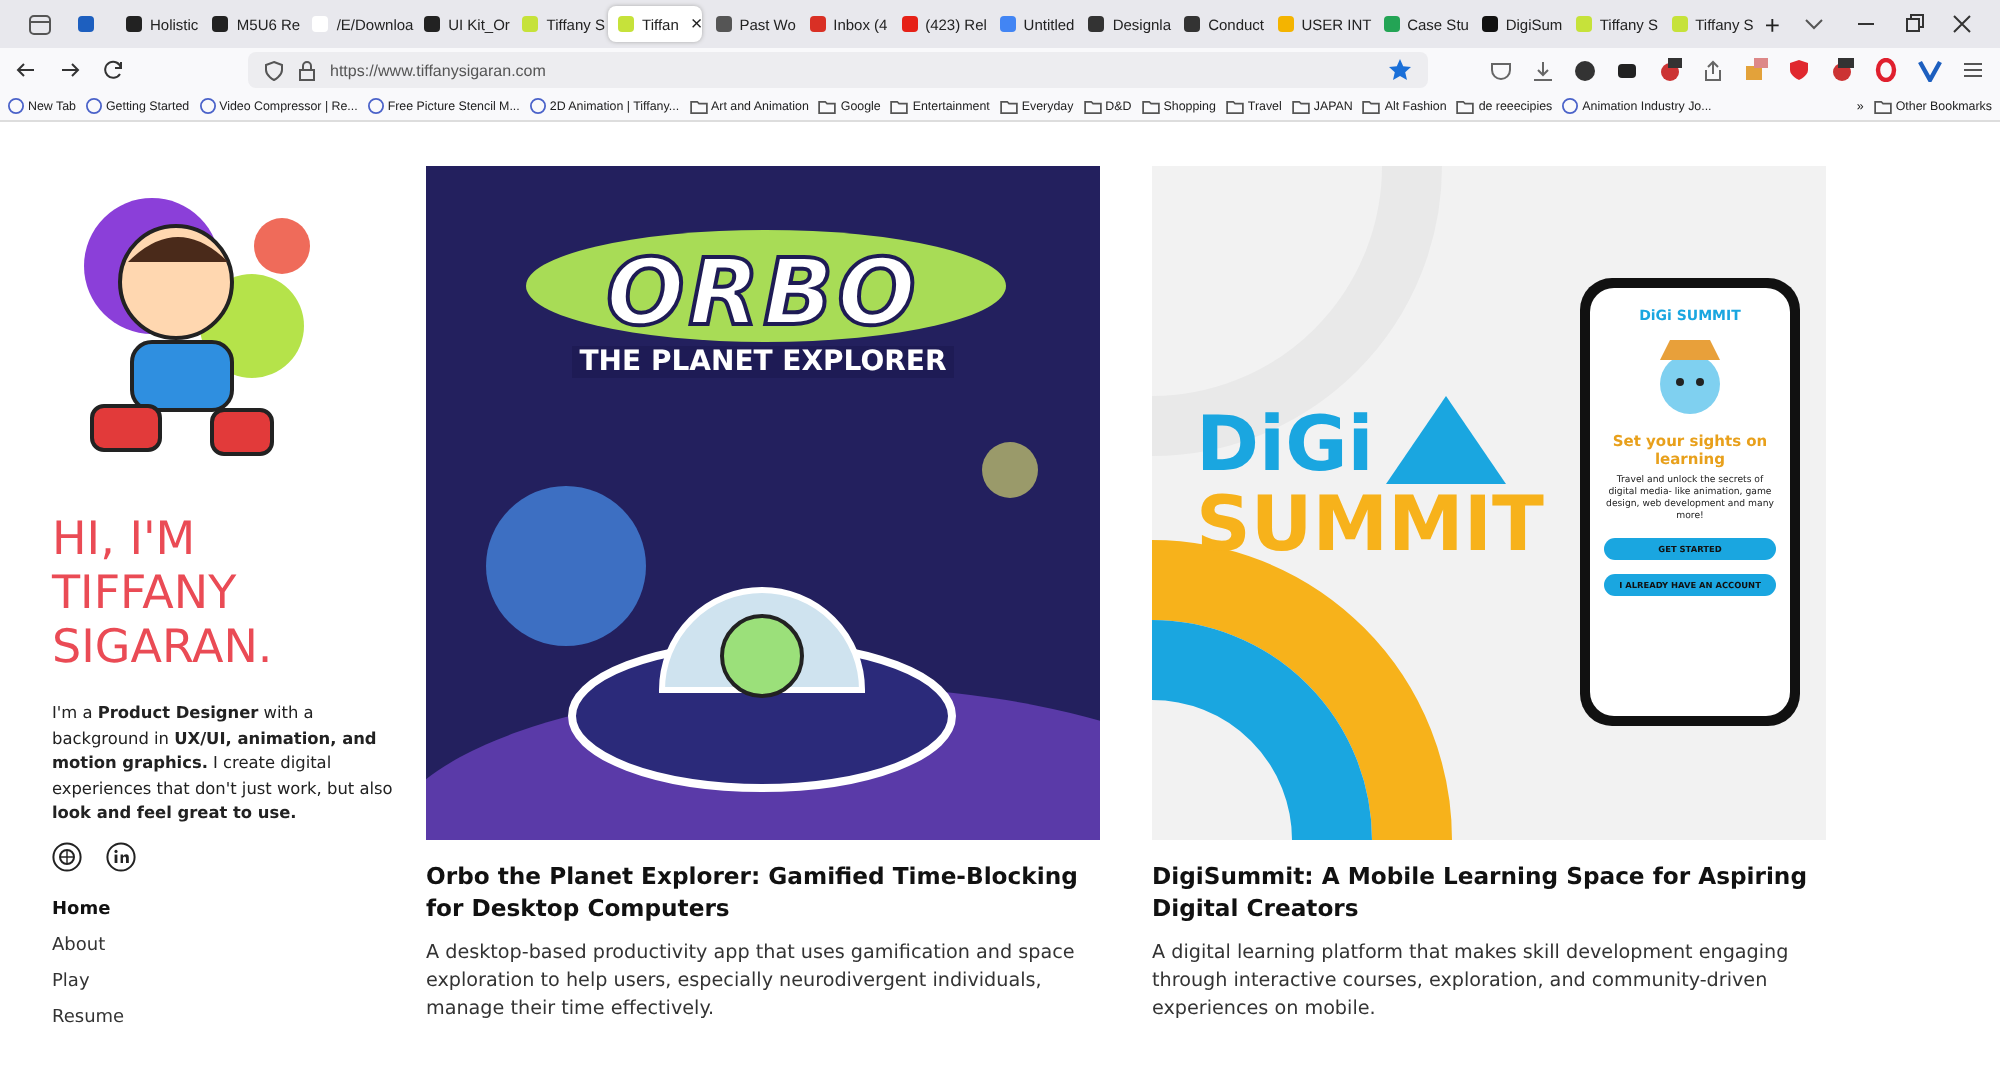 The image size is (2000, 1084). What do you see at coordinates (1961, 24) in the screenshot?
I see `close-icon` at bounding box center [1961, 24].